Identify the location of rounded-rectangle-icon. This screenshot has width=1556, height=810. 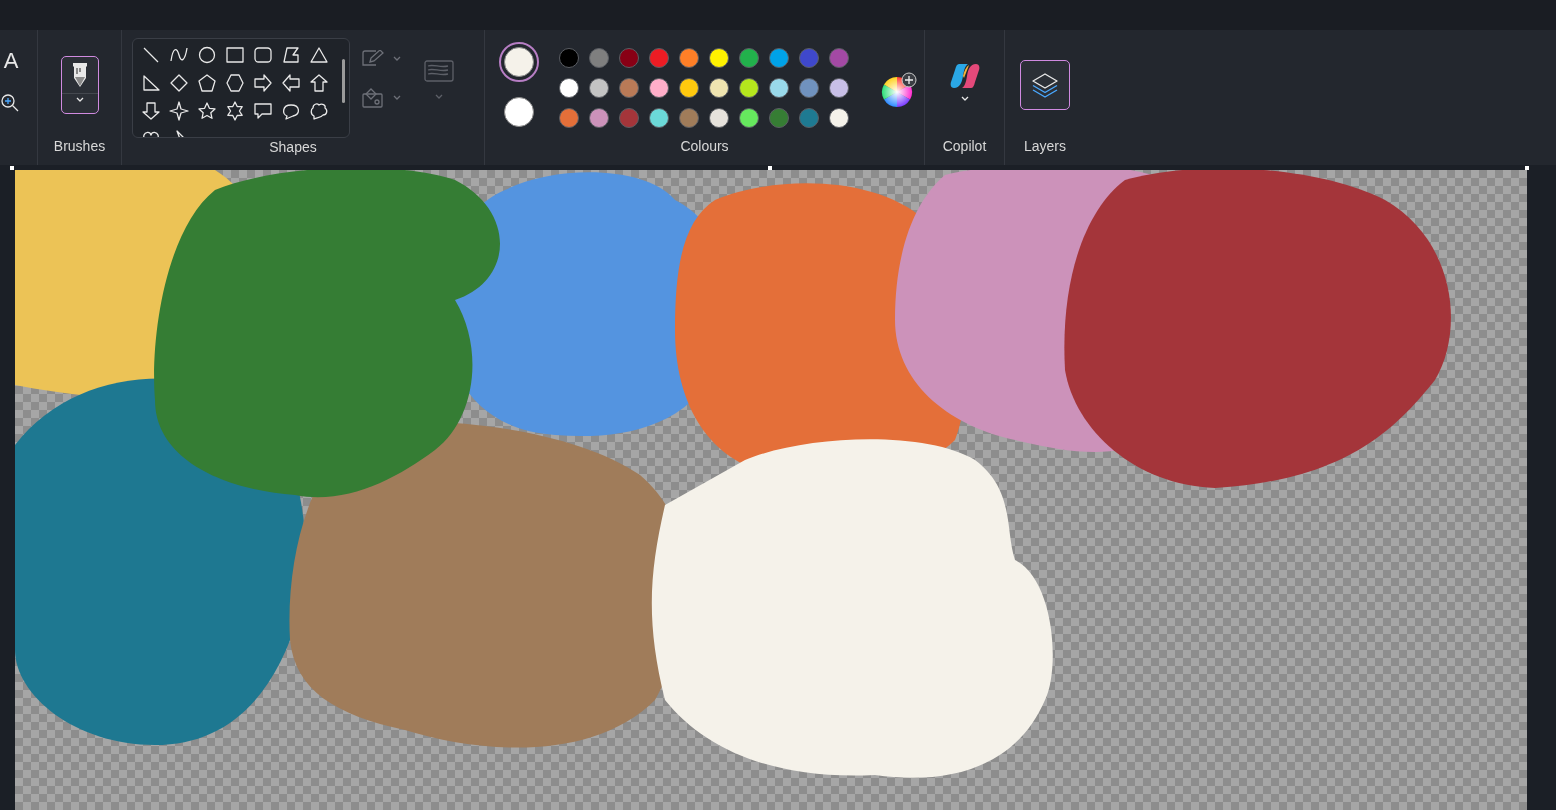
(263, 55).